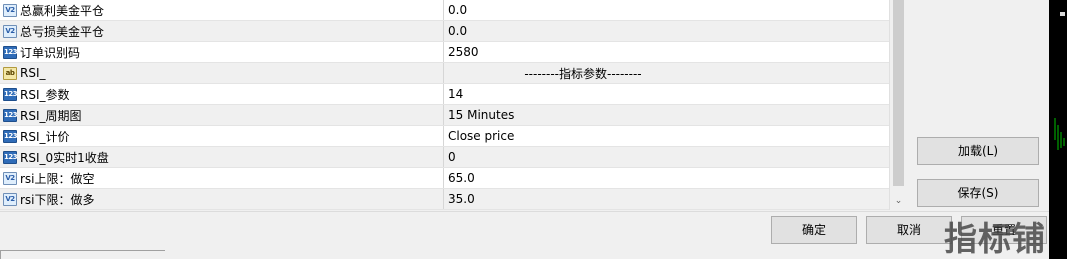 The image size is (1067, 259). Describe the element at coordinates (50, 52) in the screenshot. I see `param-name-label: 订单识别码` at that location.